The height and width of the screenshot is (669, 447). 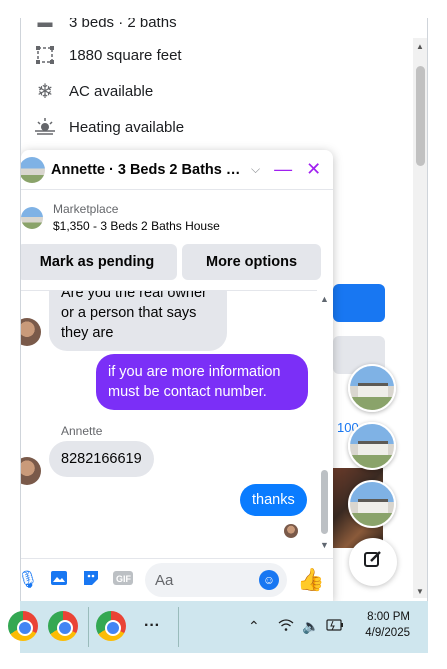 I want to click on message-line: or a person that says, so click(x=129, y=313).